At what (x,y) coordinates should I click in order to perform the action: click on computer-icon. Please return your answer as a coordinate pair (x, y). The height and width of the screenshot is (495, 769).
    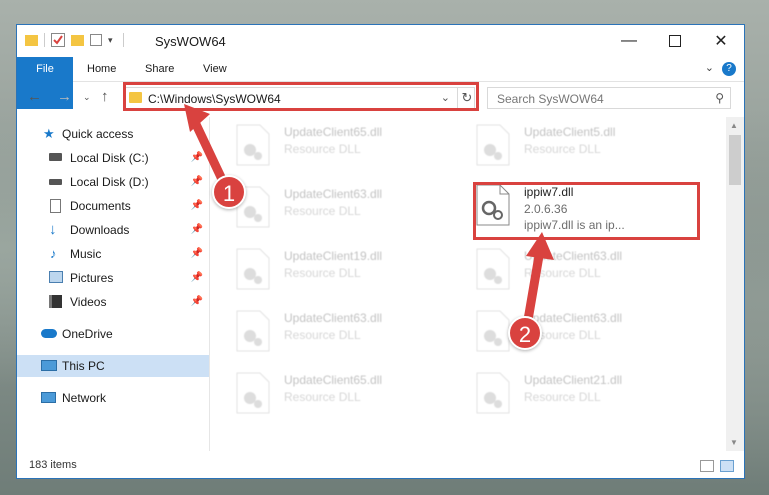
    Looking at the image, I should click on (49, 365).